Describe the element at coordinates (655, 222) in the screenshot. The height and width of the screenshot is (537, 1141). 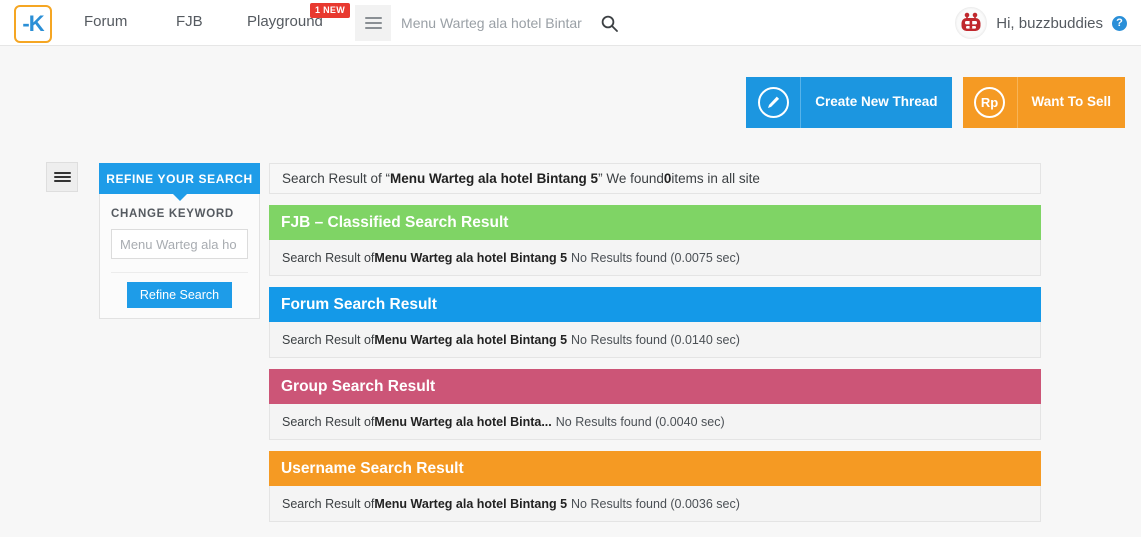
I see `result-panel-fjb-header: FJB – Classified Search Result` at that location.